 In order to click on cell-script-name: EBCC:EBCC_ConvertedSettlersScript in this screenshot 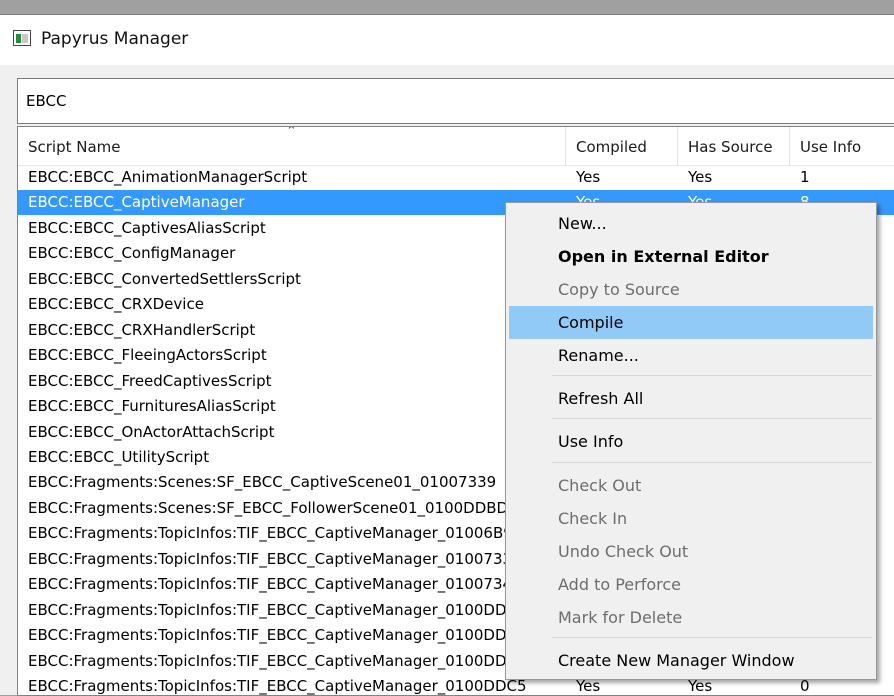, I will do `click(164, 278)`.